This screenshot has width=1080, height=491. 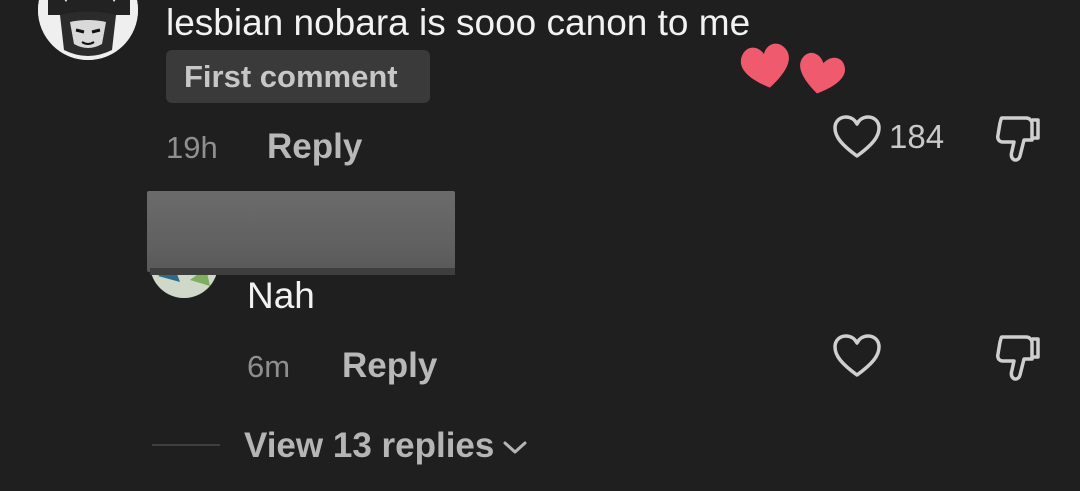 I want to click on comment-timestamp: 19h, so click(x=192, y=147).